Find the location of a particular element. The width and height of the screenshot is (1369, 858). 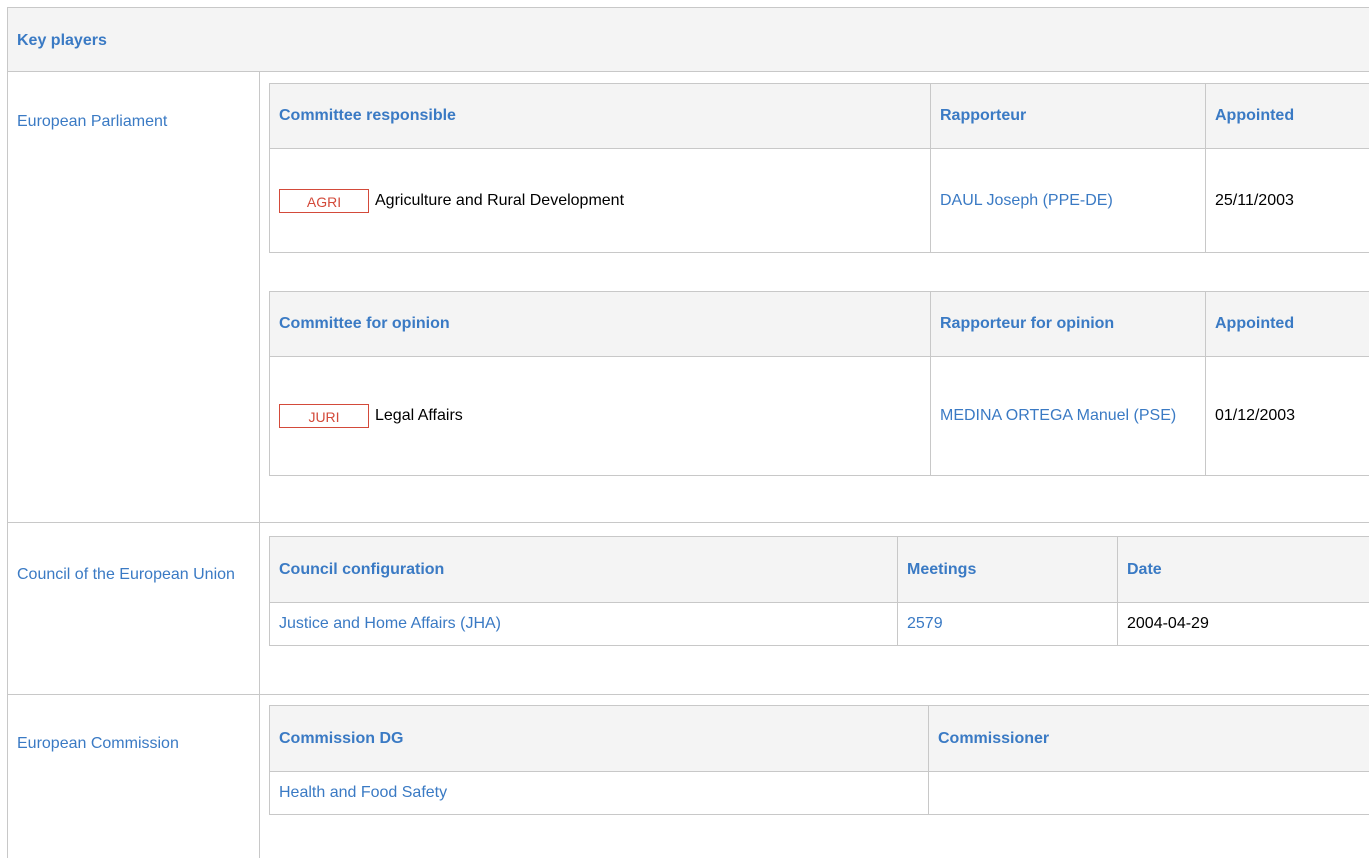

table-row: Health and Food Safety is located at coordinates (819, 793).